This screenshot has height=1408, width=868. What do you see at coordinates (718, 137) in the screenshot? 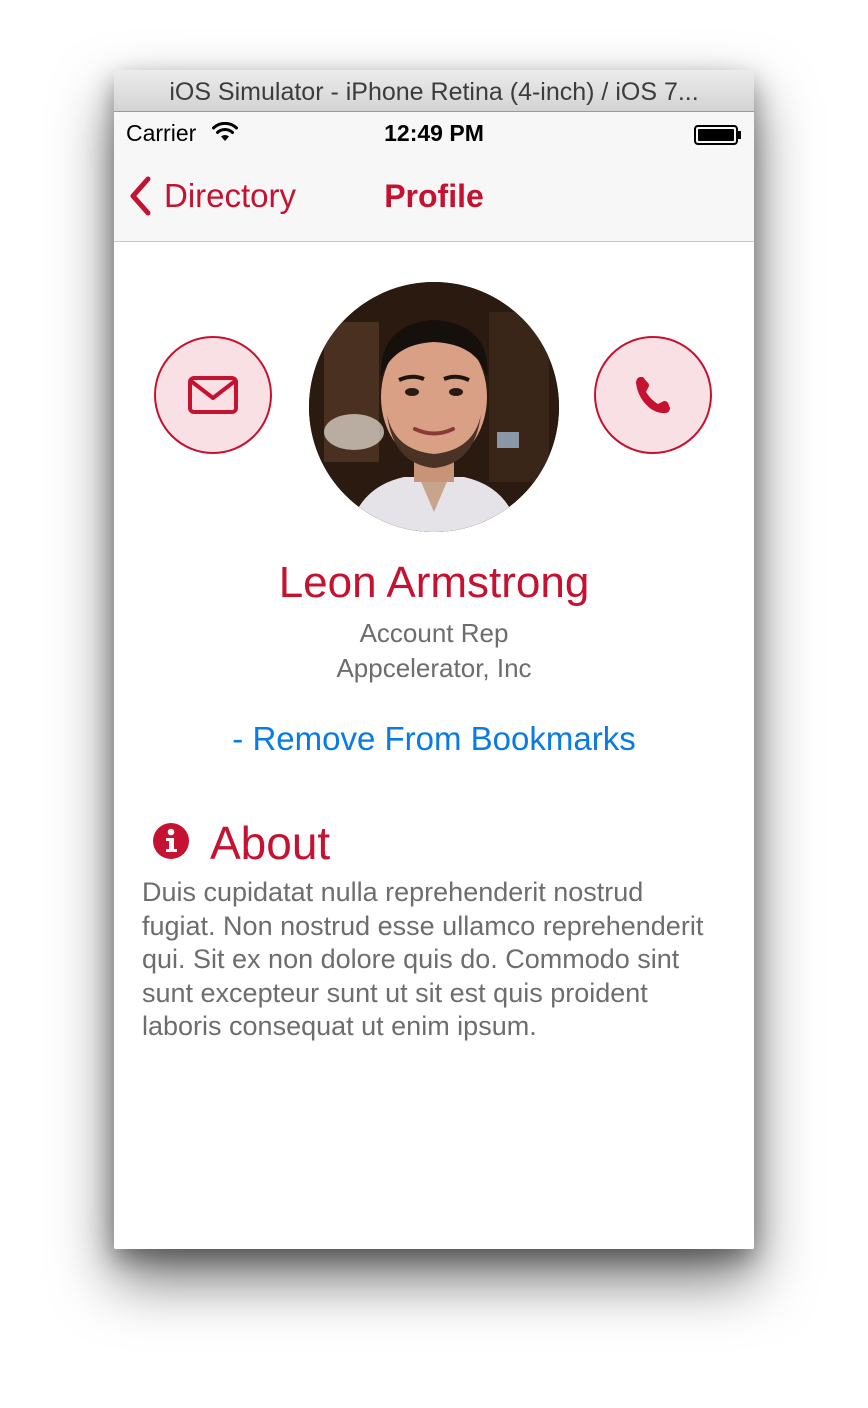
I see `battery-icon` at bounding box center [718, 137].